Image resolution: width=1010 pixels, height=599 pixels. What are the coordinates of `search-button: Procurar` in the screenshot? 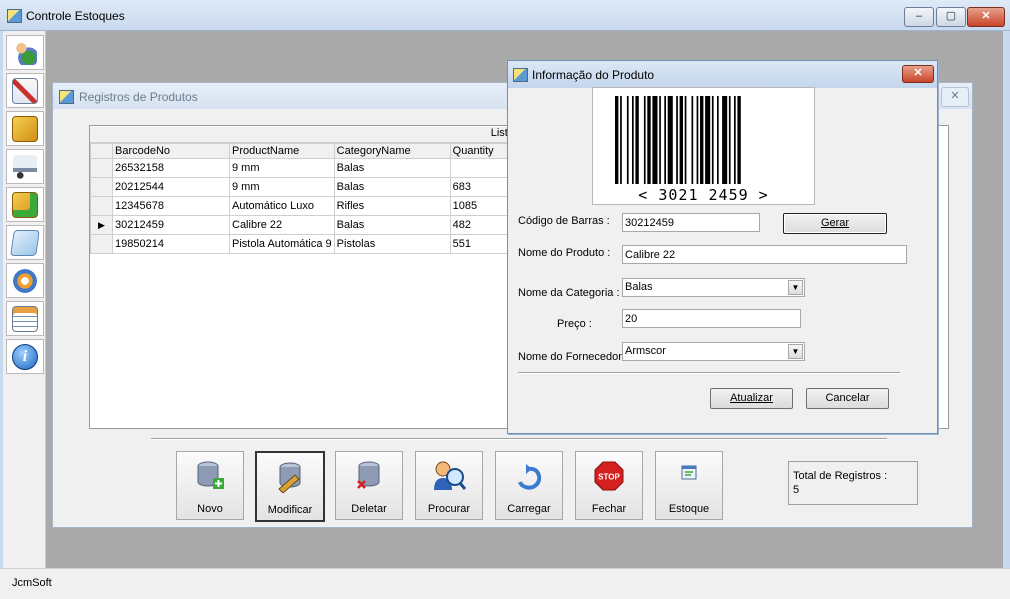 It's located at (449, 485).